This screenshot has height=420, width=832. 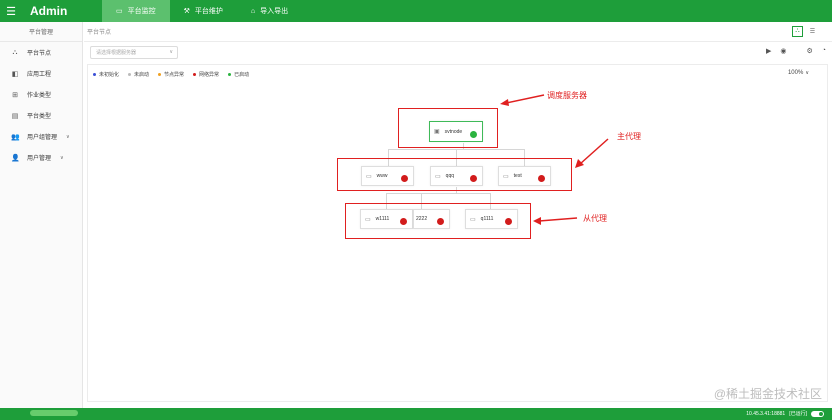 What do you see at coordinates (208, 11) in the screenshot?
I see `tab-label: 平台维护` at bounding box center [208, 11].